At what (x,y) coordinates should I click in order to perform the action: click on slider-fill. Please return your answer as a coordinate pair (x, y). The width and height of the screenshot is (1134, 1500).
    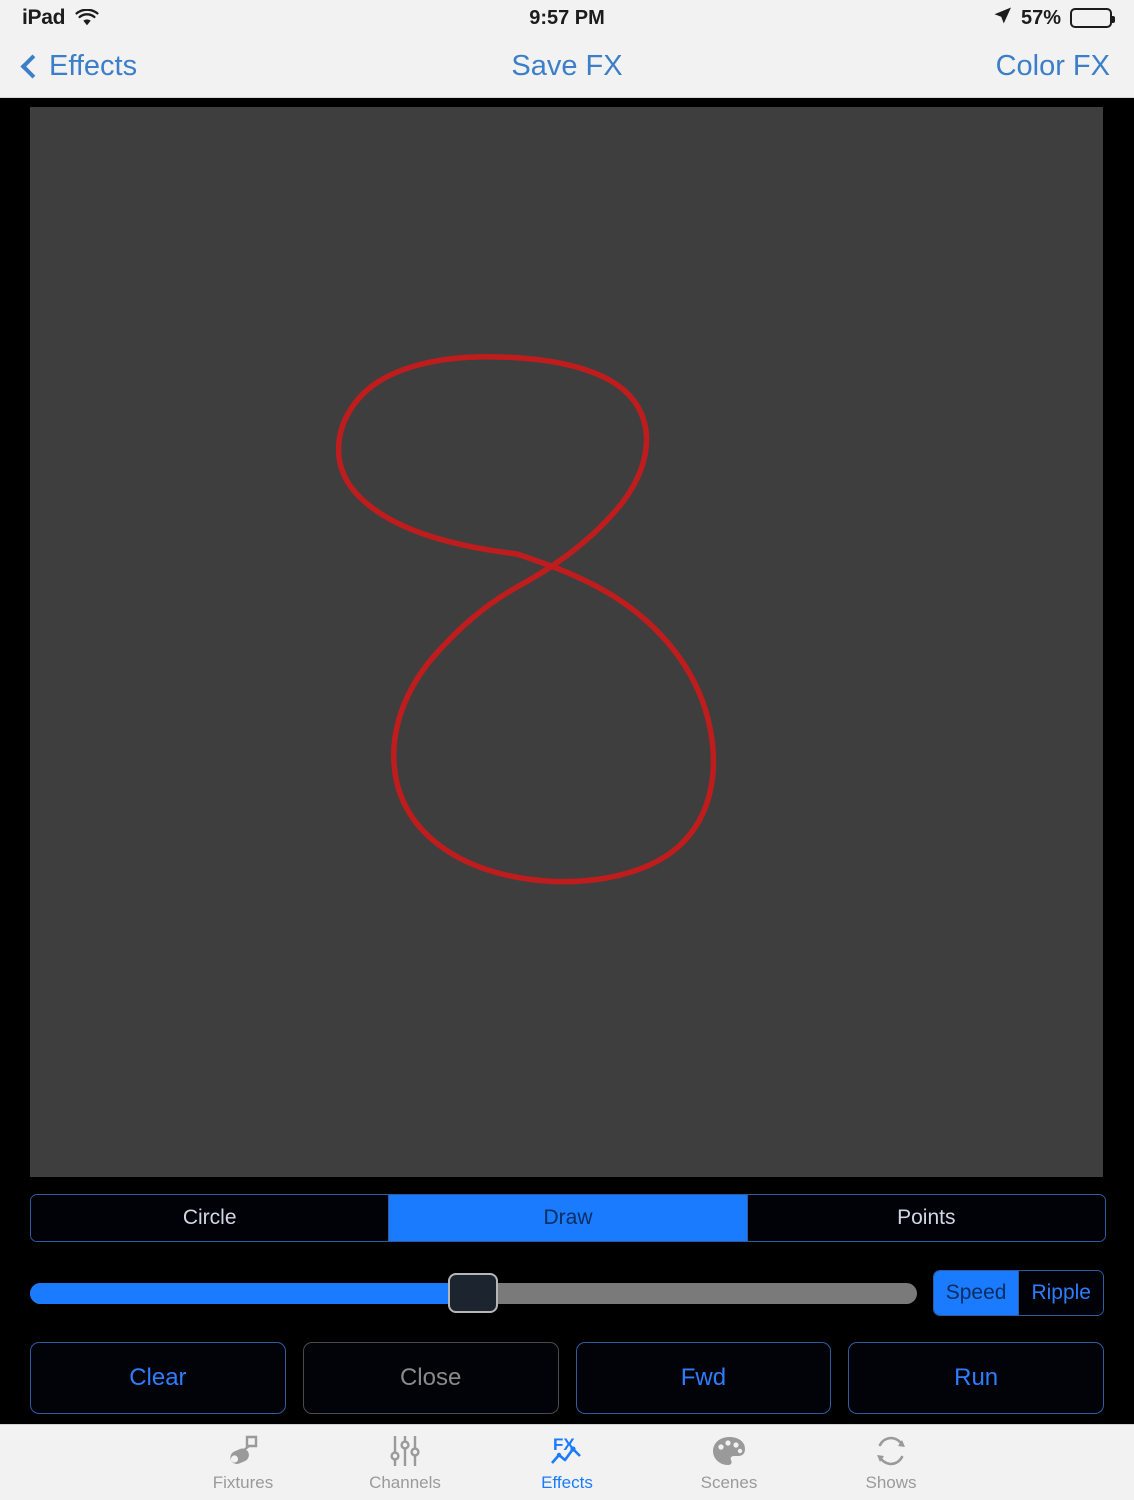
    Looking at the image, I should click on (252, 1293).